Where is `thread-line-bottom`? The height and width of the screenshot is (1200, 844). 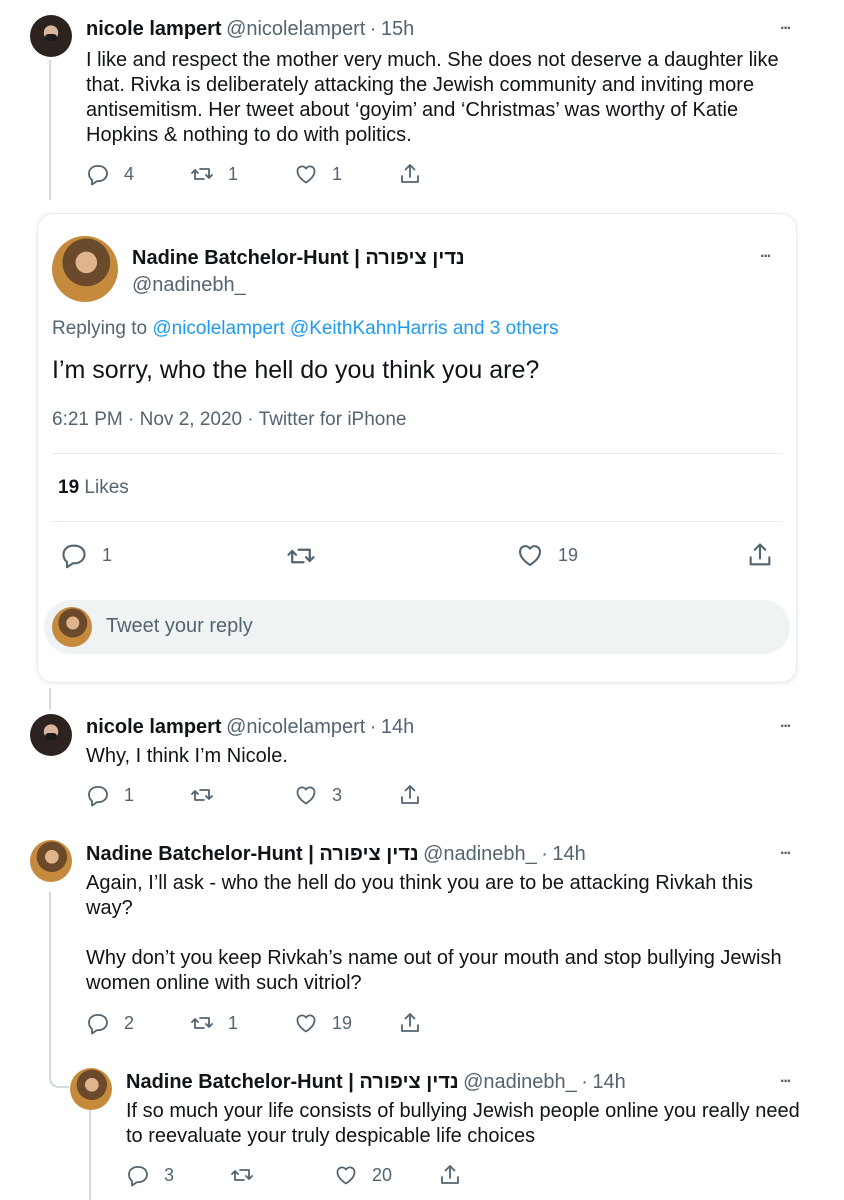 thread-line-bottom is located at coordinates (50, 984).